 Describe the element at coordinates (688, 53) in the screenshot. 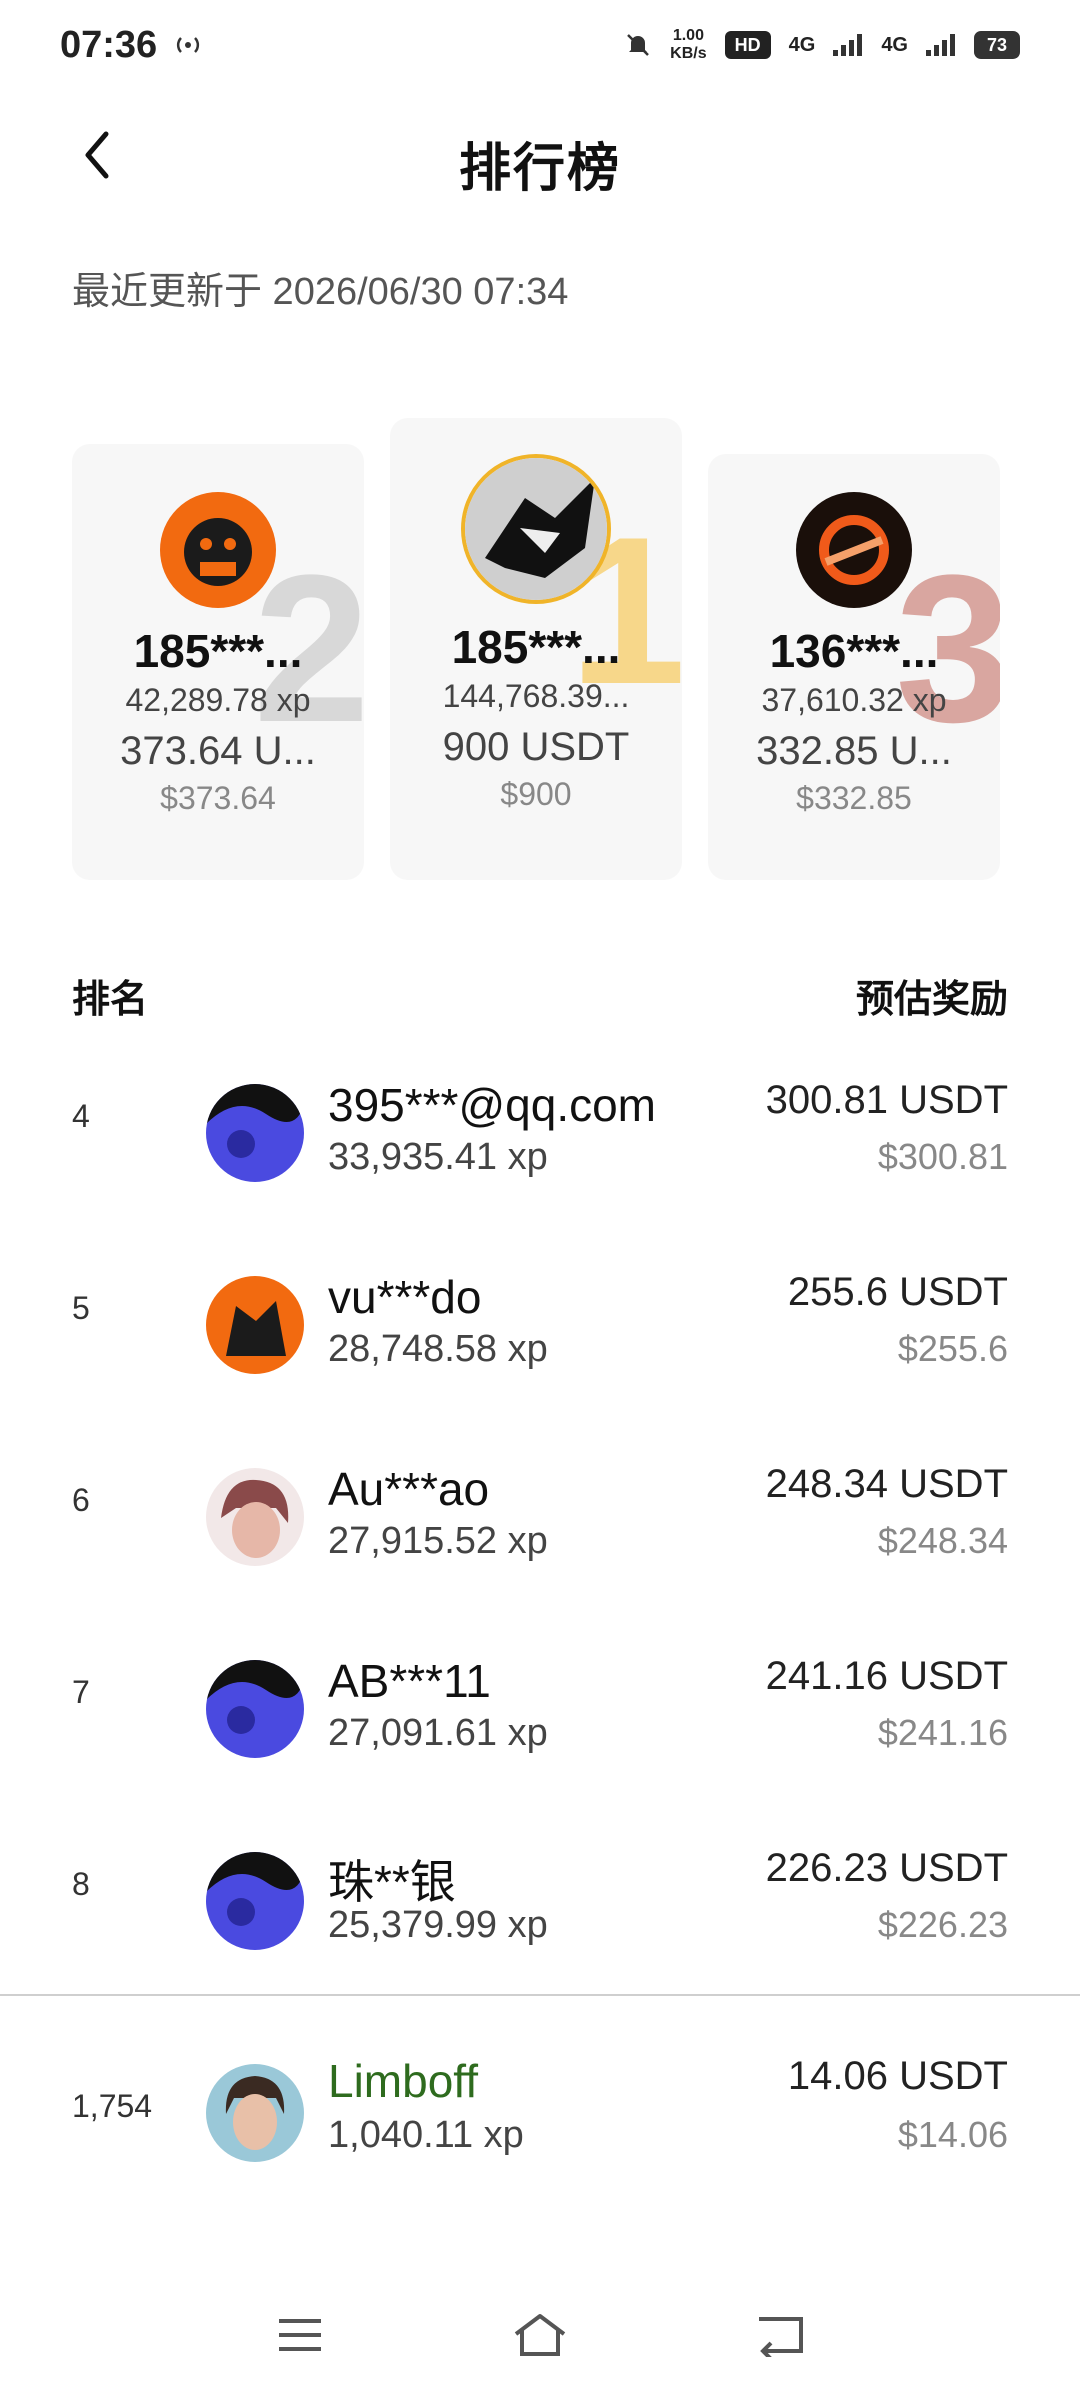

I see `network-speed-unit: KB/s` at that location.